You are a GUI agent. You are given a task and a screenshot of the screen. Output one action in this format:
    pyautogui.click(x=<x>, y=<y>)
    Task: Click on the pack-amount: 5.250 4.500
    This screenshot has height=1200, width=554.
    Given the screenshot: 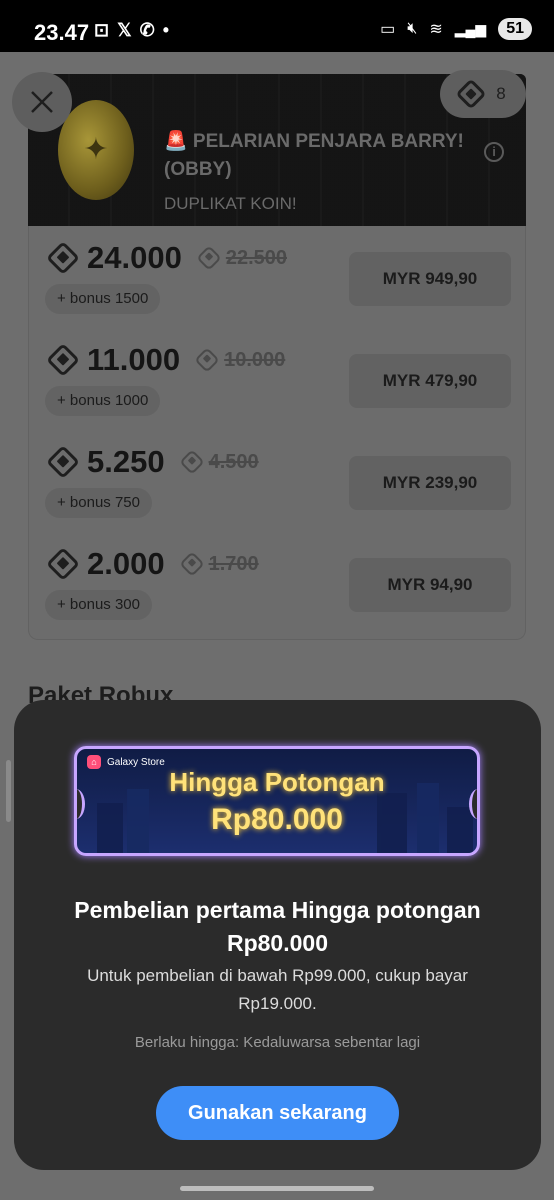 What is the action you would take?
    pyautogui.click(x=152, y=462)
    